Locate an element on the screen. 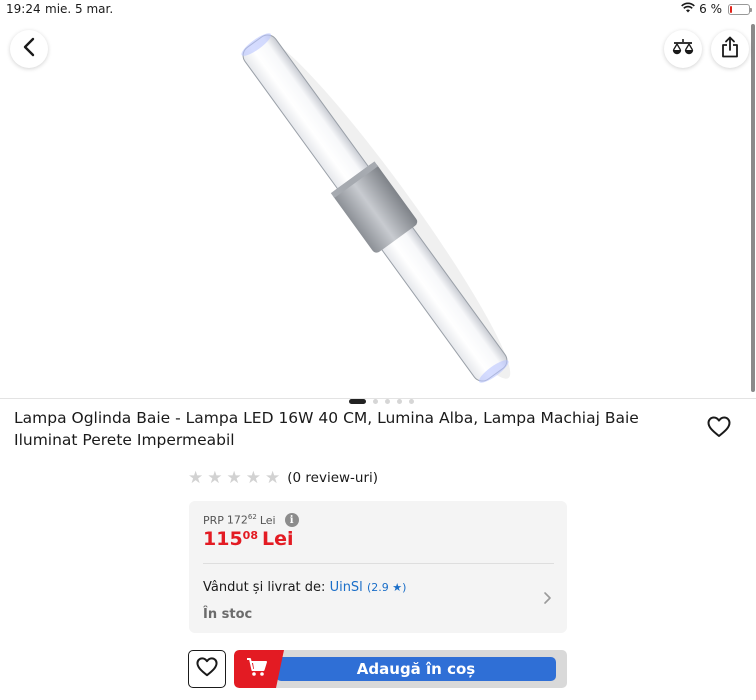 This screenshot has height=700, width=756. status-bar: 19:24 mie. 5 mar. 6 % is located at coordinates (378, 10).